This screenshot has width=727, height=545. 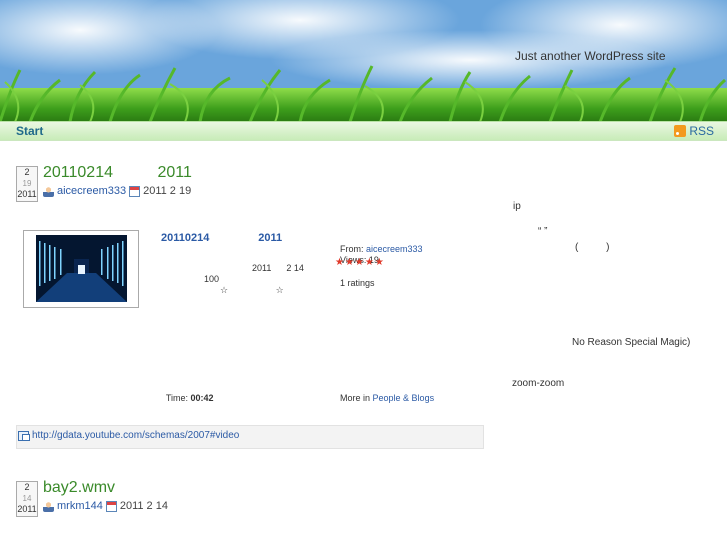 I want to click on video-description-line: 100, so click(x=212, y=279).